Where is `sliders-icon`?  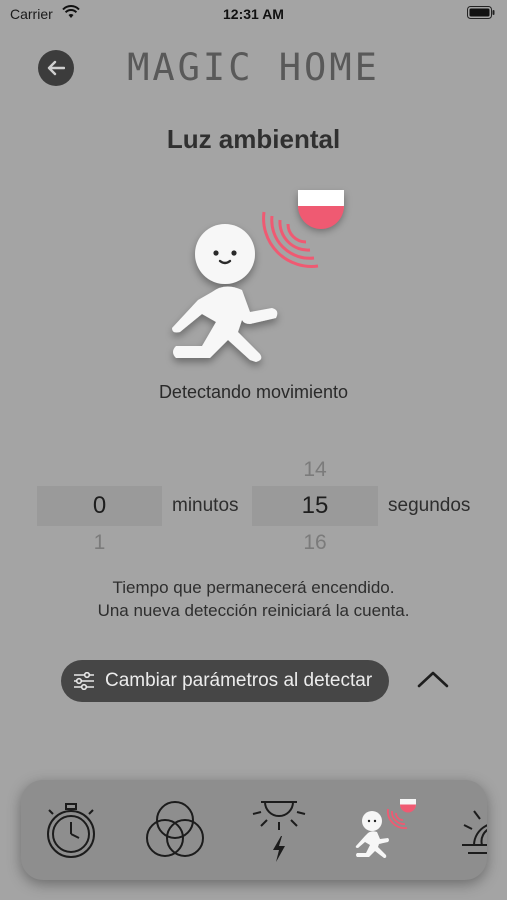
sliders-icon is located at coordinates (84, 681).